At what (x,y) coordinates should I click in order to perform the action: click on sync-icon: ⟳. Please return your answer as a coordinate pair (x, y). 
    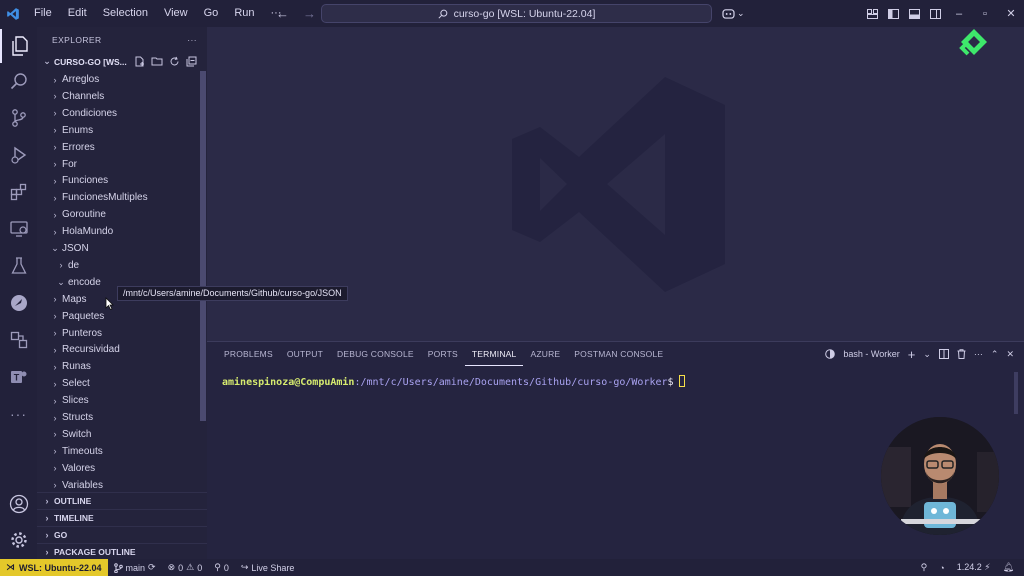
    Looking at the image, I should click on (152, 567).